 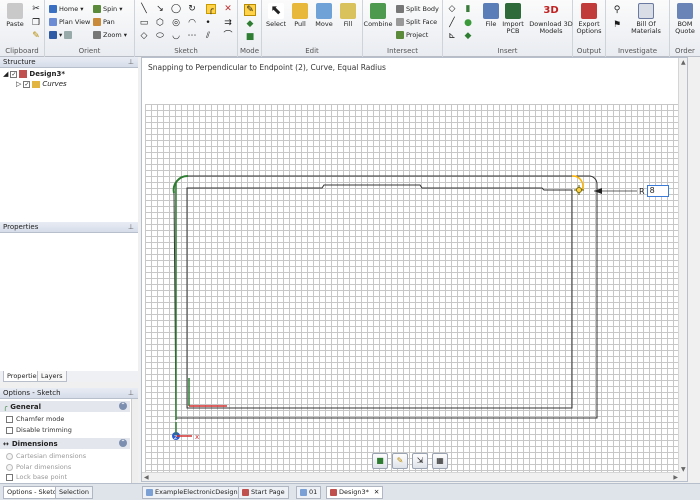 I want to click on tab-layers: Layers, so click(x=52, y=376).